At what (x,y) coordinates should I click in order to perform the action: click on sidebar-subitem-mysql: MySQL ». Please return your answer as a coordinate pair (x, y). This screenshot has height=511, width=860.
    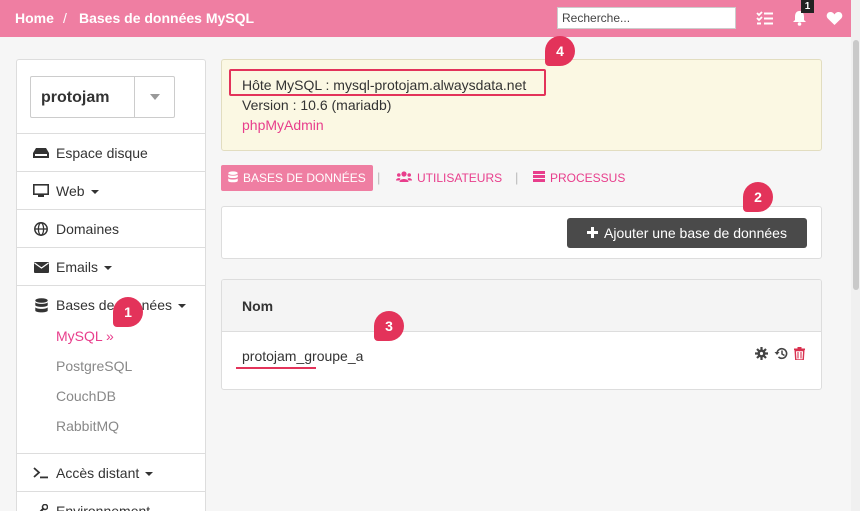
    Looking at the image, I should click on (85, 336).